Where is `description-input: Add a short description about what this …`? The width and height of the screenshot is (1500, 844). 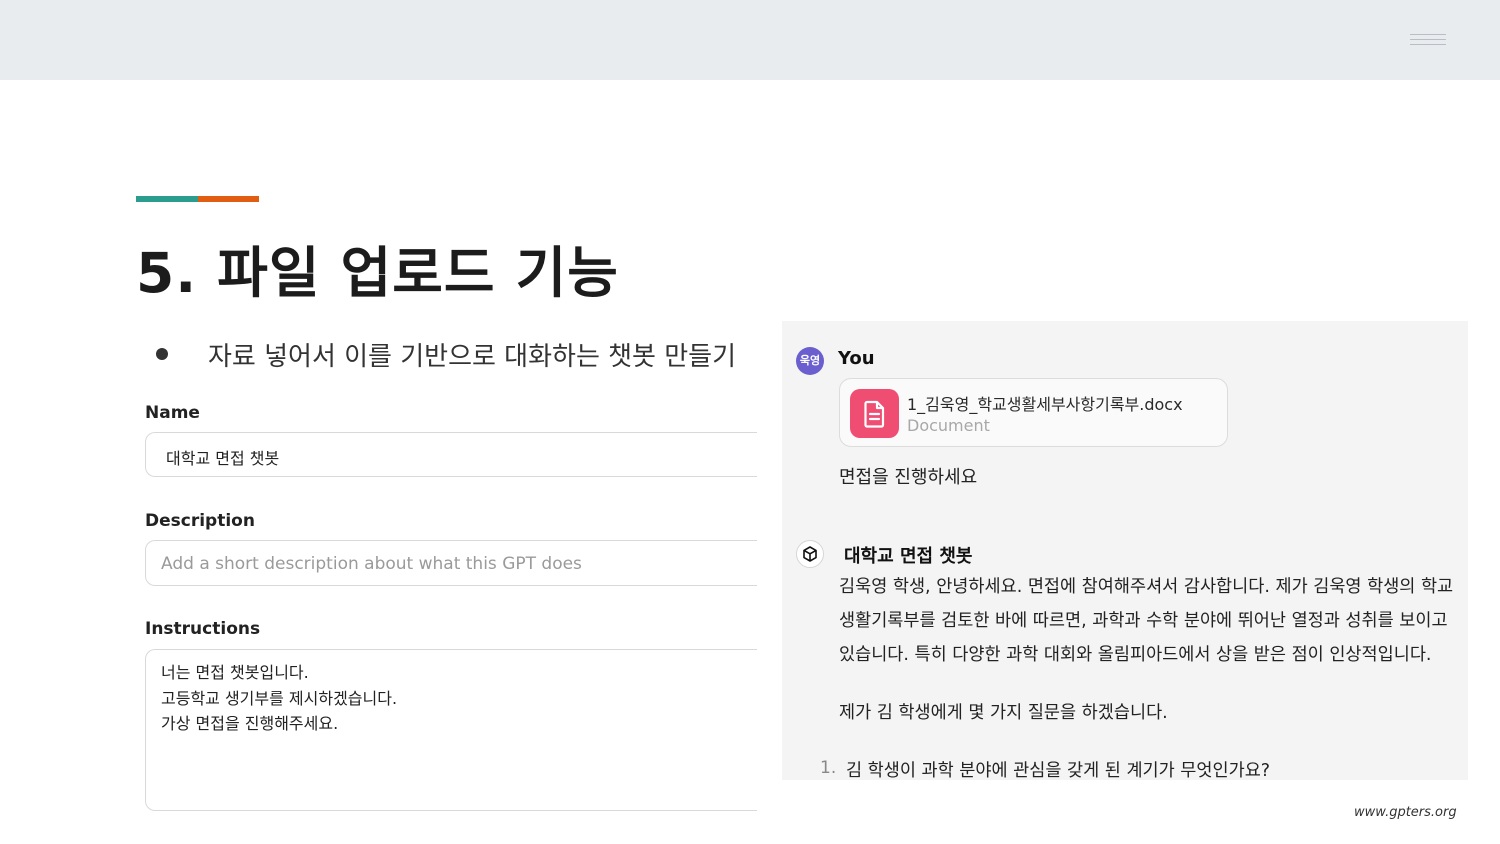
description-input: Add a short description about what this … is located at coordinates (451, 563).